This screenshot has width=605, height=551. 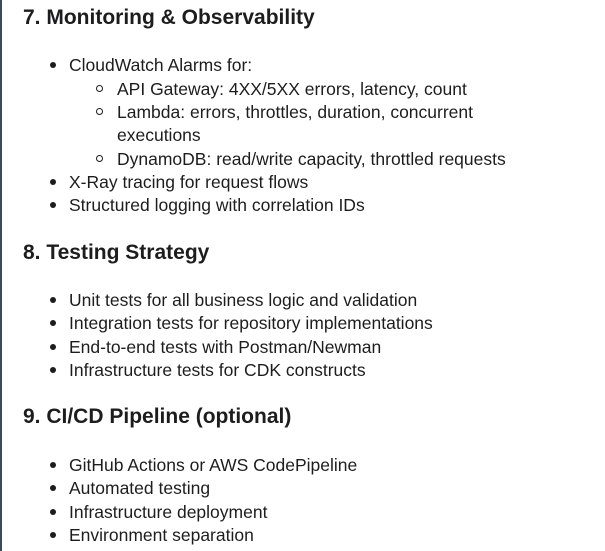 I want to click on section-8-heading: 8. Testing Strategy, so click(x=116, y=252).